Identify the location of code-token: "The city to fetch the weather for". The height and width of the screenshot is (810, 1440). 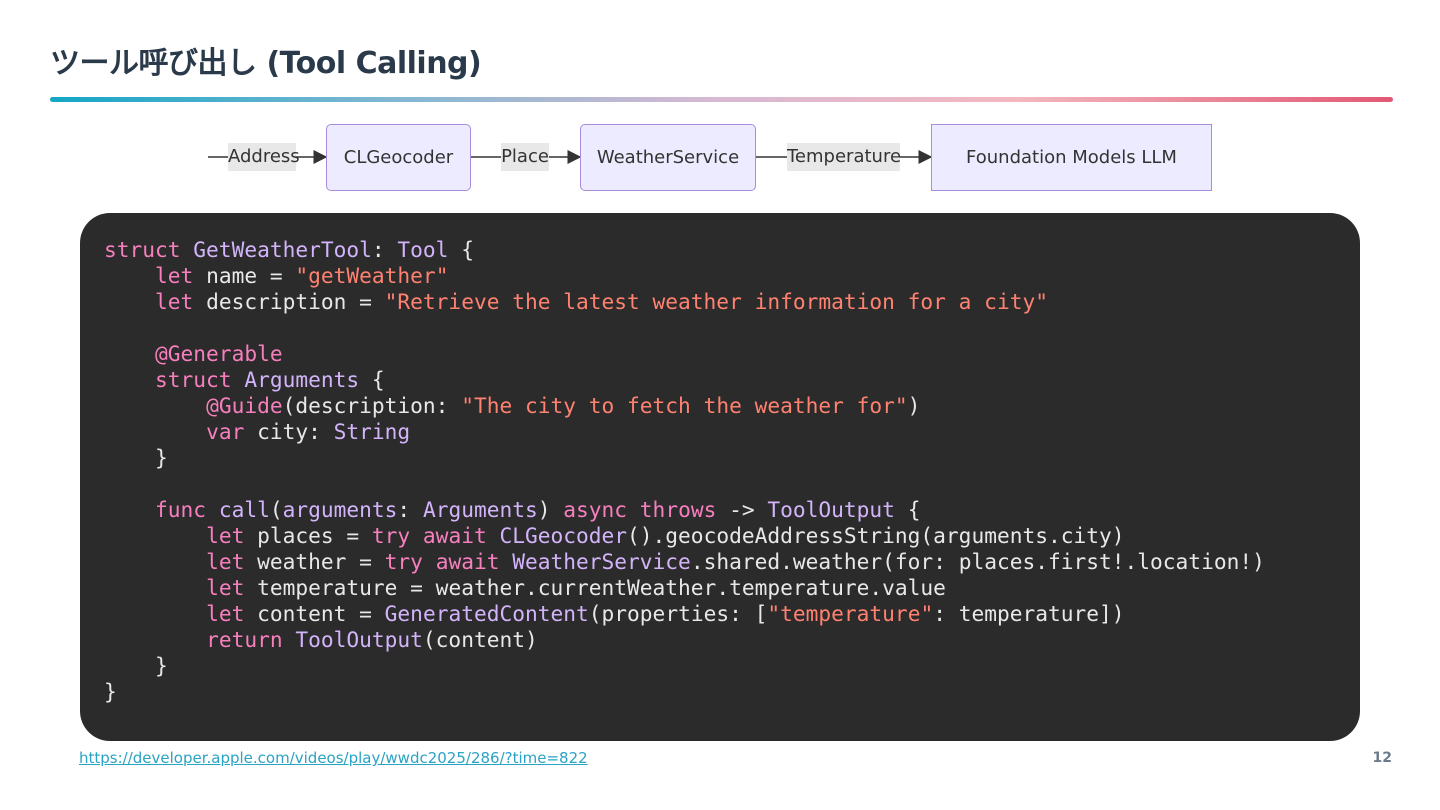
(684, 405).